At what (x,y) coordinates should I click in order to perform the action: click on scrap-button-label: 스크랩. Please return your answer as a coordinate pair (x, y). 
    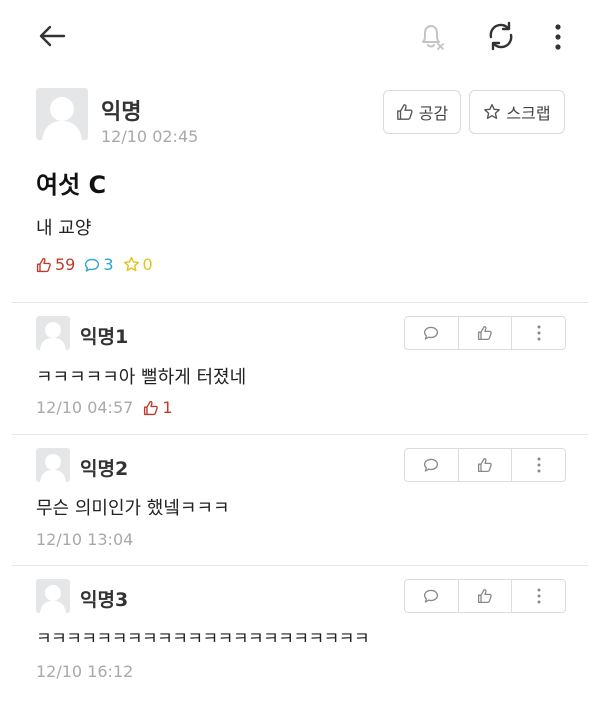
    Looking at the image, I should click on (528, 113).